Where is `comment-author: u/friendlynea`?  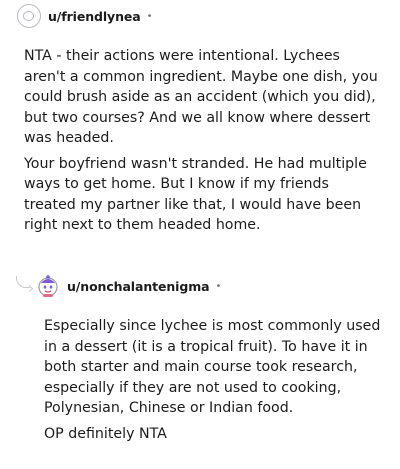 comment-author: u/friendlynea is located at coordinates (94, 16).